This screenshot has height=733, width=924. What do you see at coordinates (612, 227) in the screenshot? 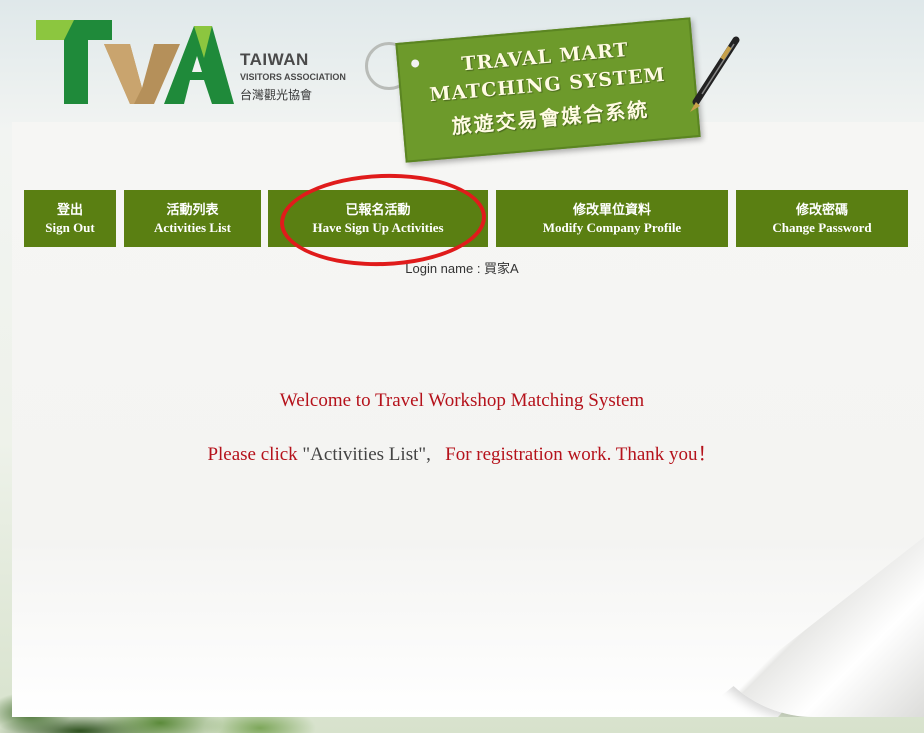
I see `nav-modify-profile-en: Modify Company Profile` at bounding box center [612, 227].